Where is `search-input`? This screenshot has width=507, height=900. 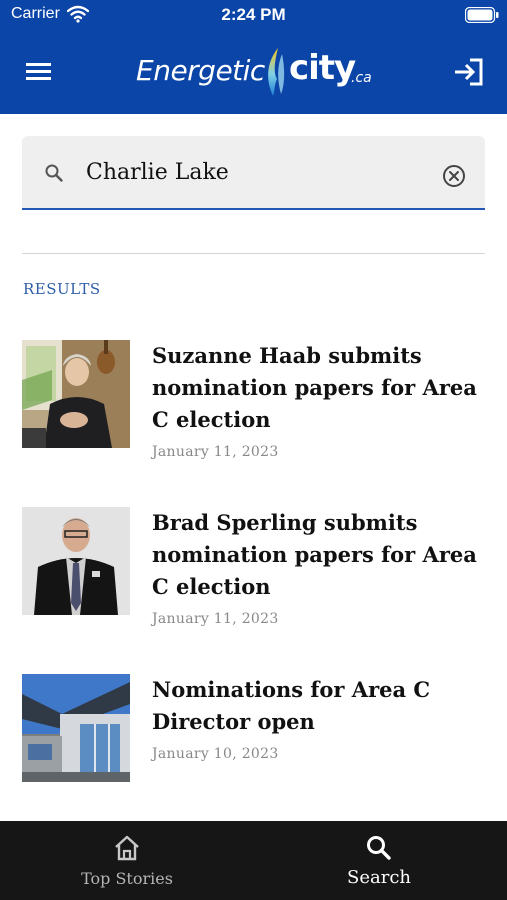 search-input is located at coordinates (256, 172).